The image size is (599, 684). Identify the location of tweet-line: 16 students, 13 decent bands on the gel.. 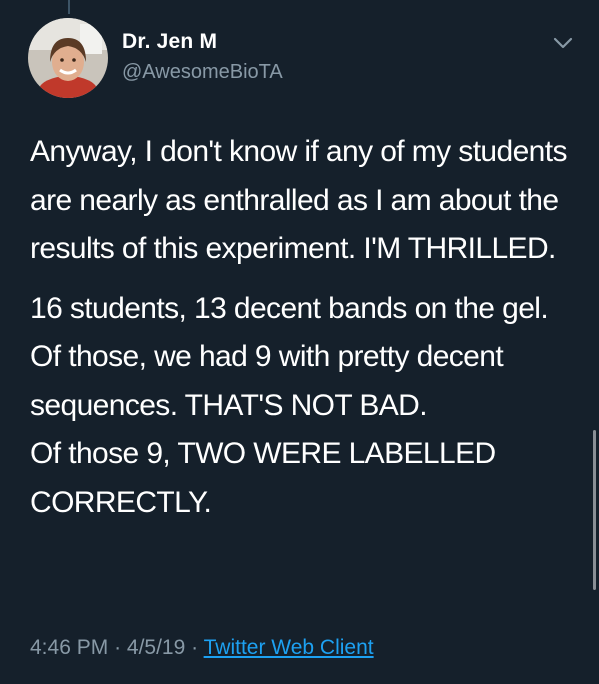
(289, 308).